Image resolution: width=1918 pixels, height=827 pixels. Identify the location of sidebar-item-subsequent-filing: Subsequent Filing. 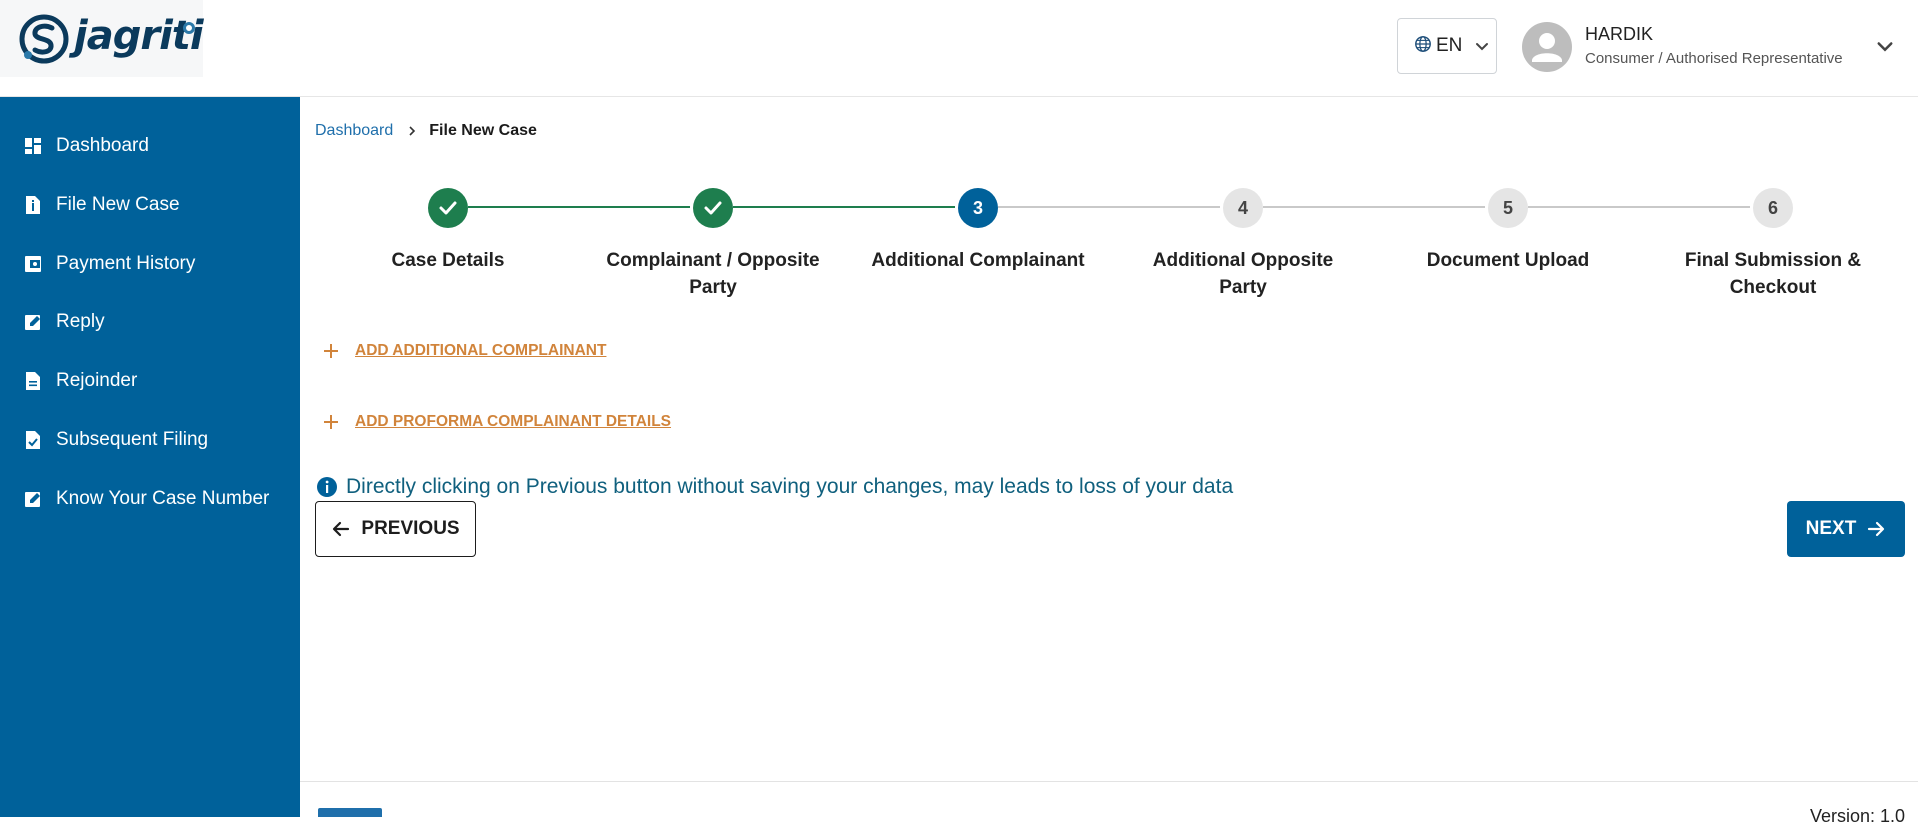
(150, 440).